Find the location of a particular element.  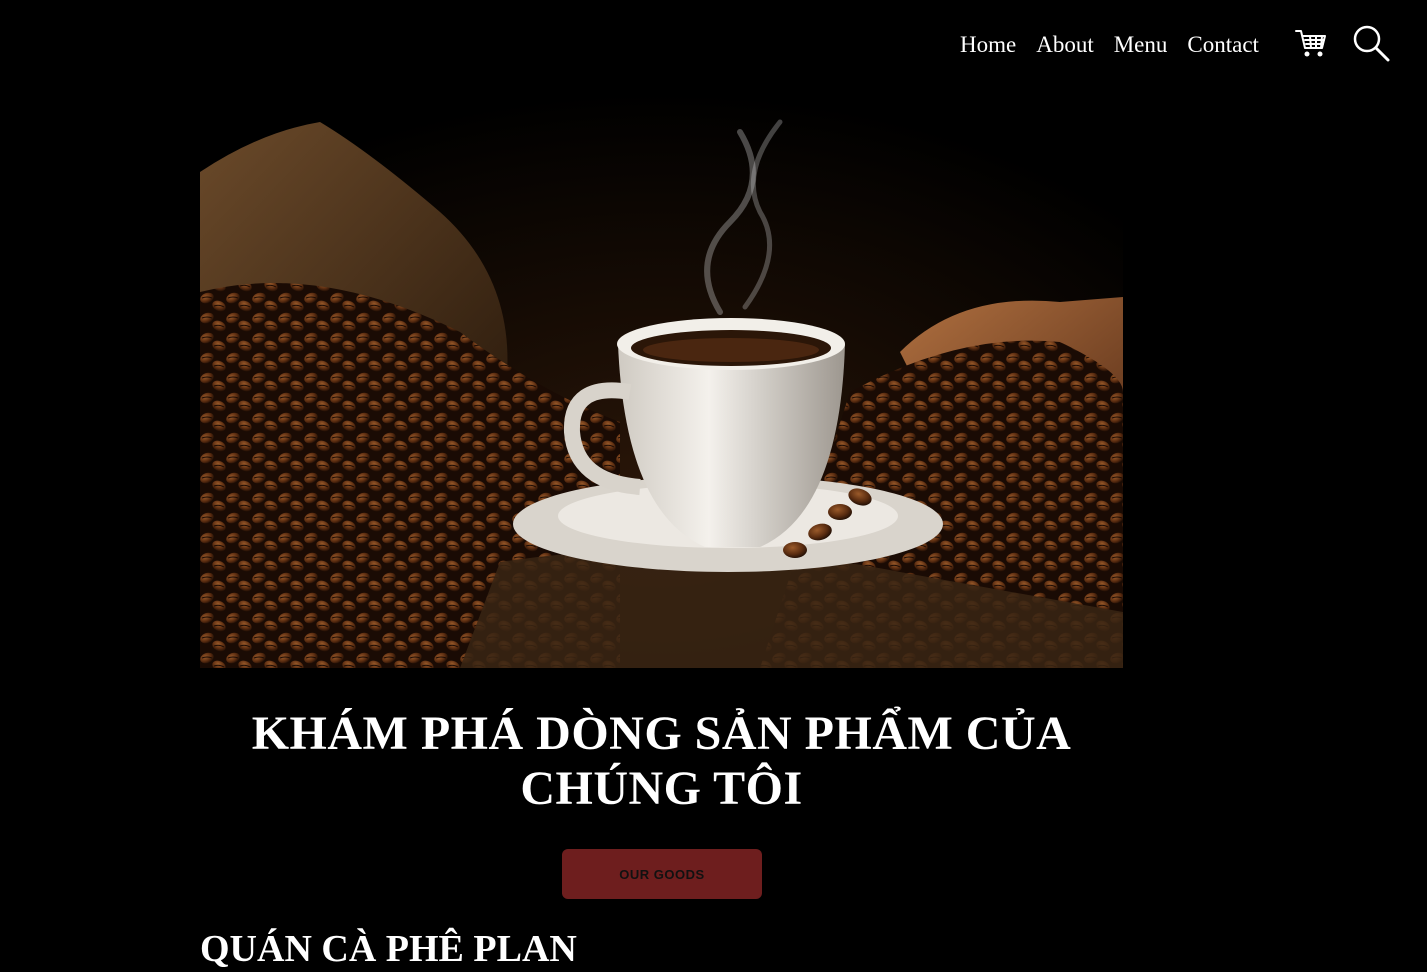

nav-home-link: Home is located at coordinates (988, 45).